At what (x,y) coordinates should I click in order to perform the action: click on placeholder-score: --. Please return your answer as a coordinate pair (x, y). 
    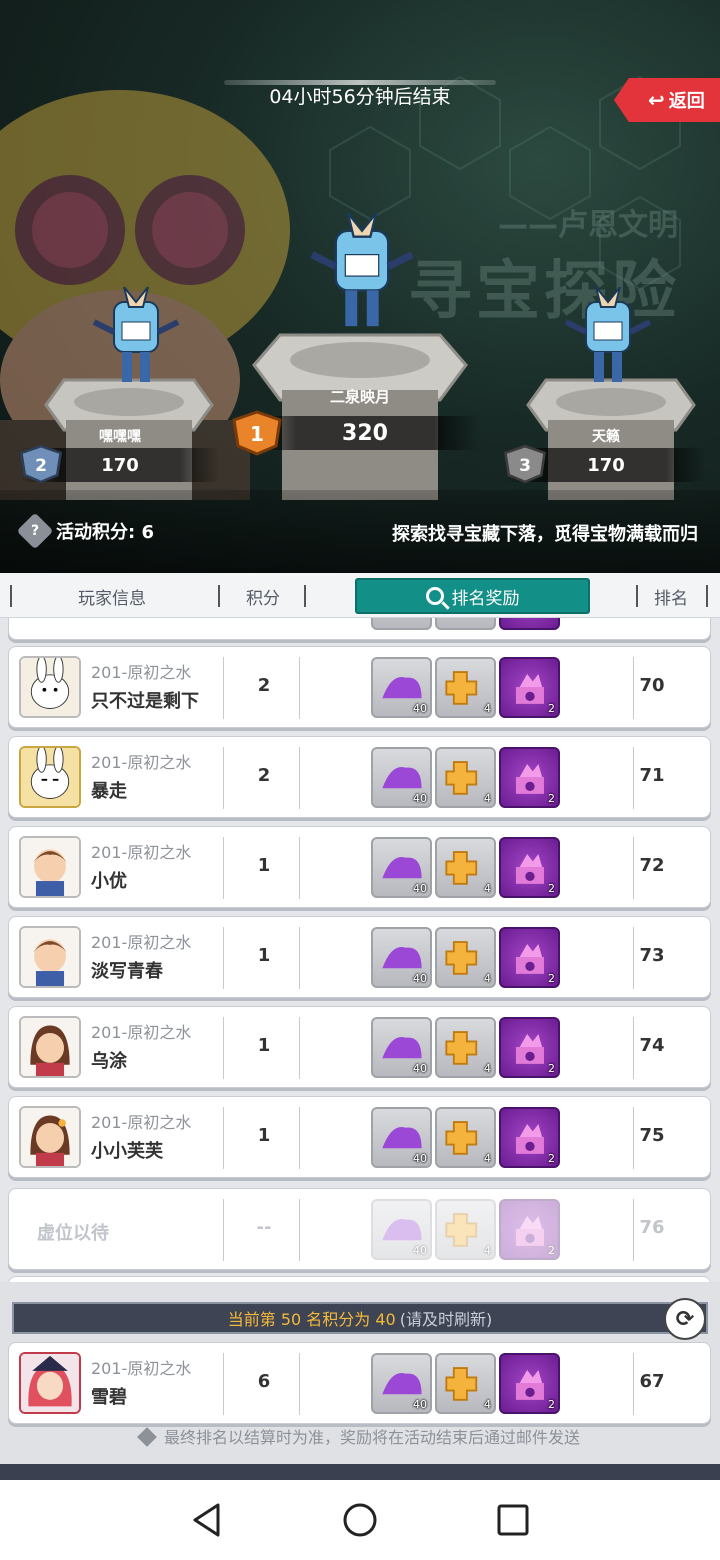
    Looking at the image, I should click on (264, 1227).